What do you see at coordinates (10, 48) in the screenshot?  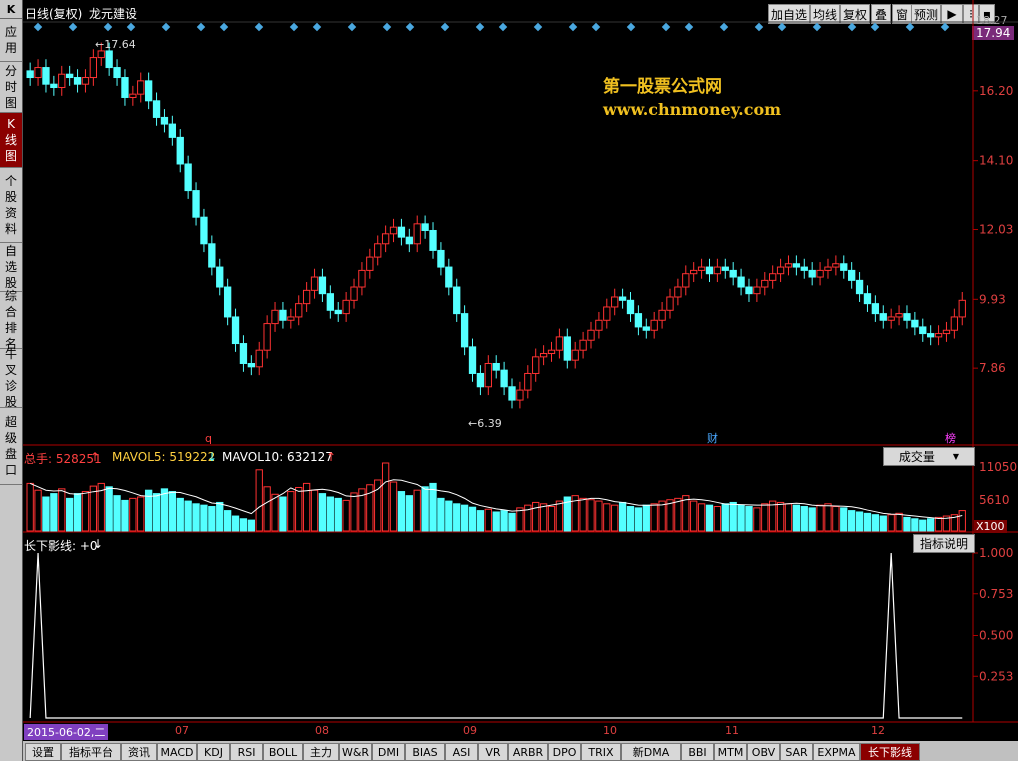 I see `sidebar-item-char: 用` at bounding box center [10, 48].